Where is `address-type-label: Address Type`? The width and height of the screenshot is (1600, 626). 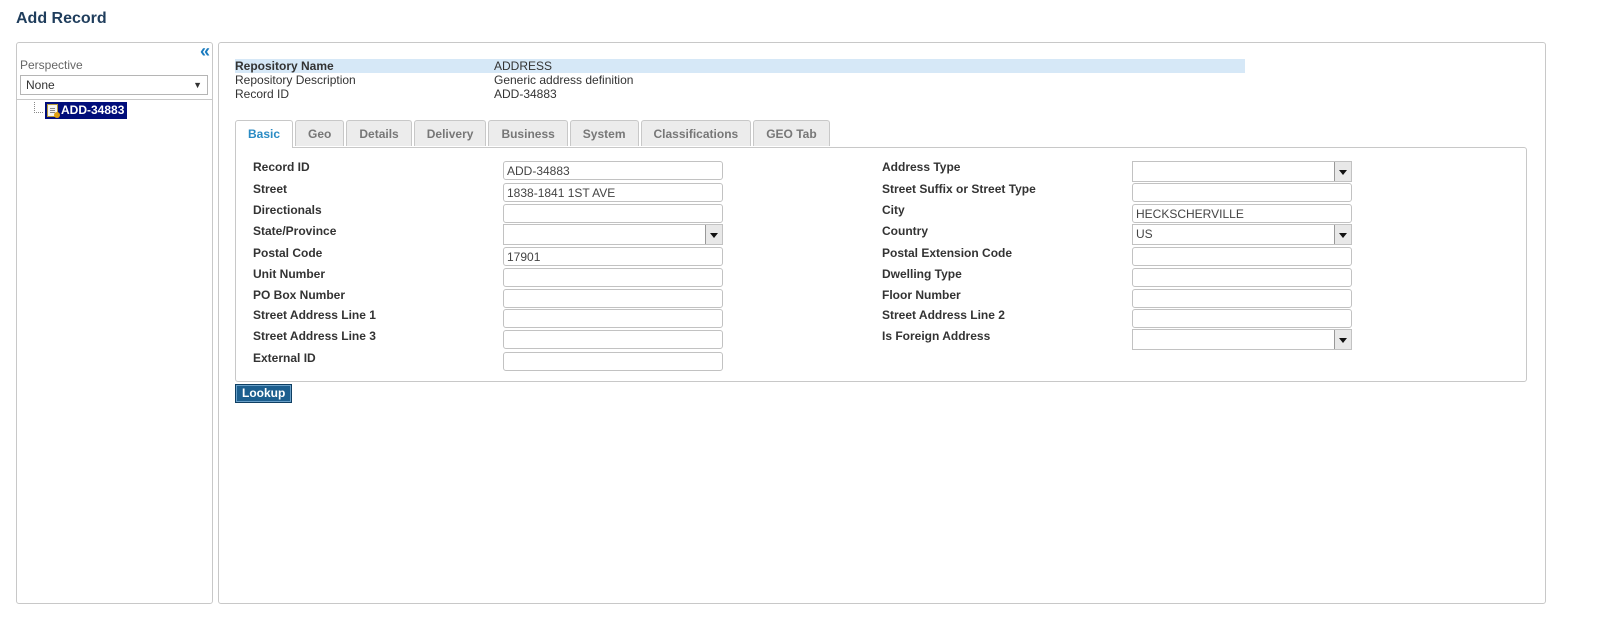
address-type-label: Address Type is located at coordinates (921, 167).